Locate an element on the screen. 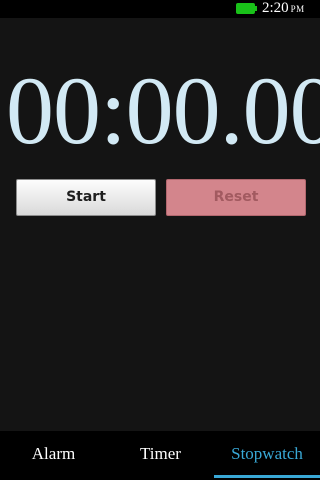 This screenshot has width=320, height=480. start-button: Start is located at coordinates (86, 197).